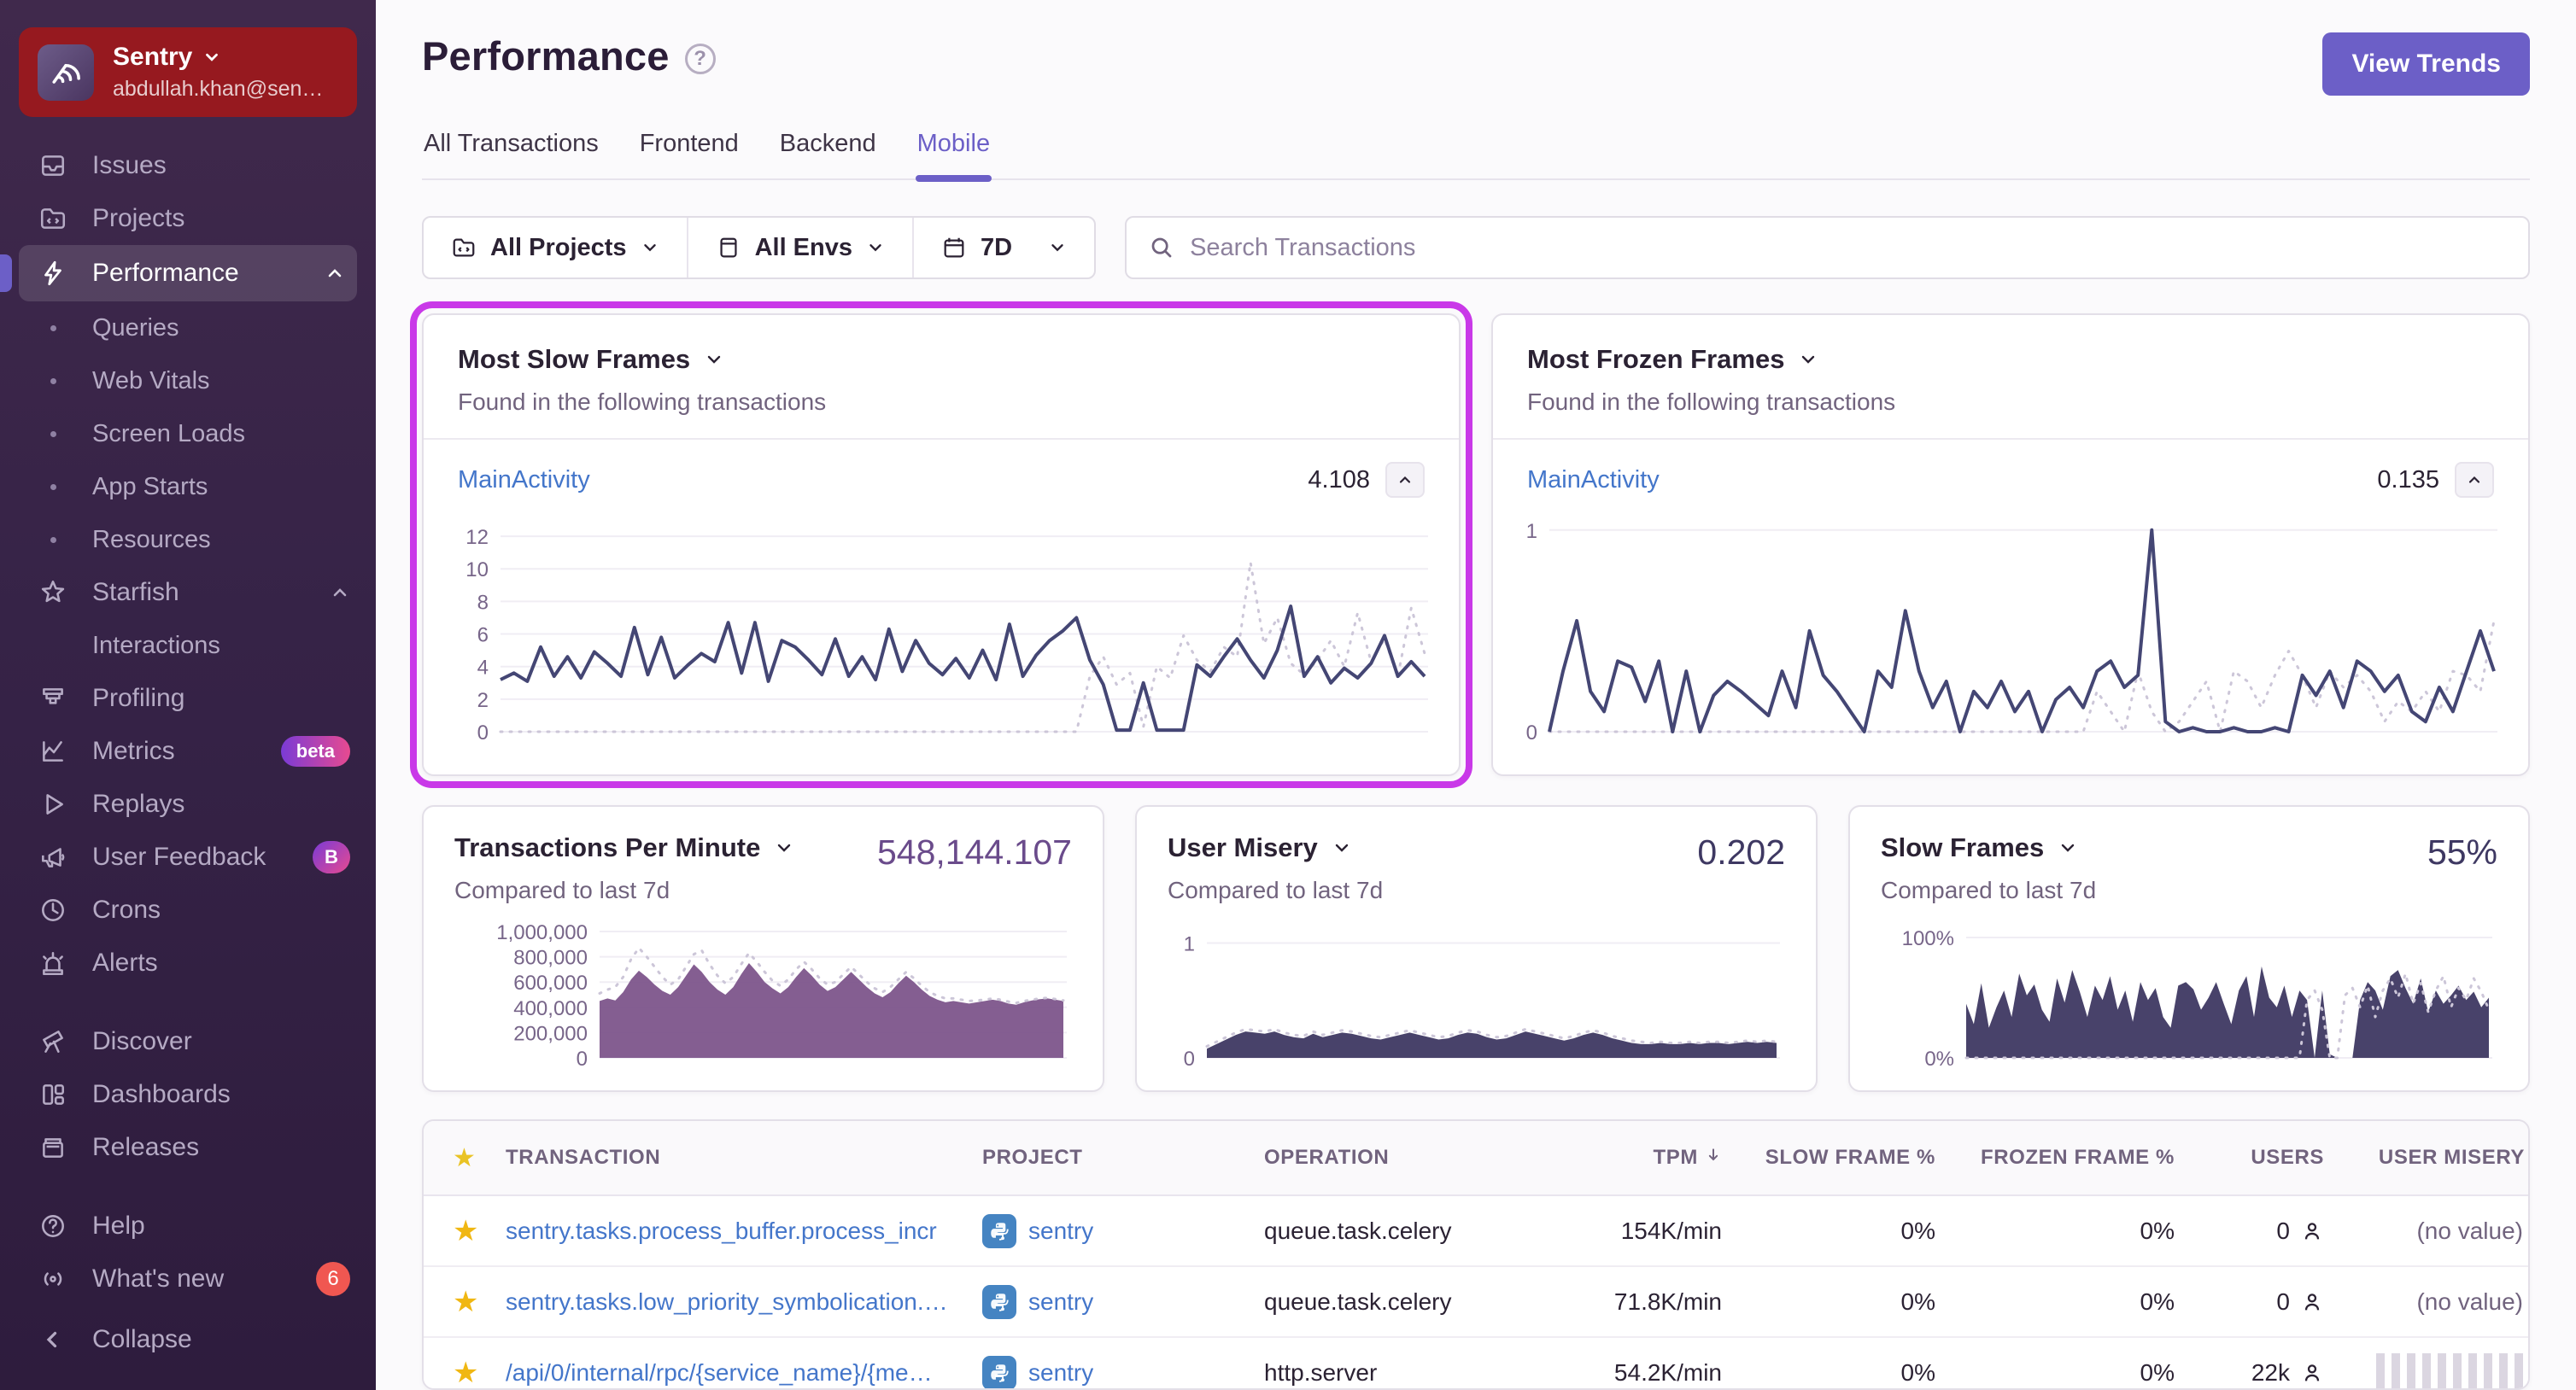 The width and height of the screenshot is (2576, 1390). Describe the element at coordinates (828, 154) in the screenshot. I see `tab-backend: Backend` at that location.